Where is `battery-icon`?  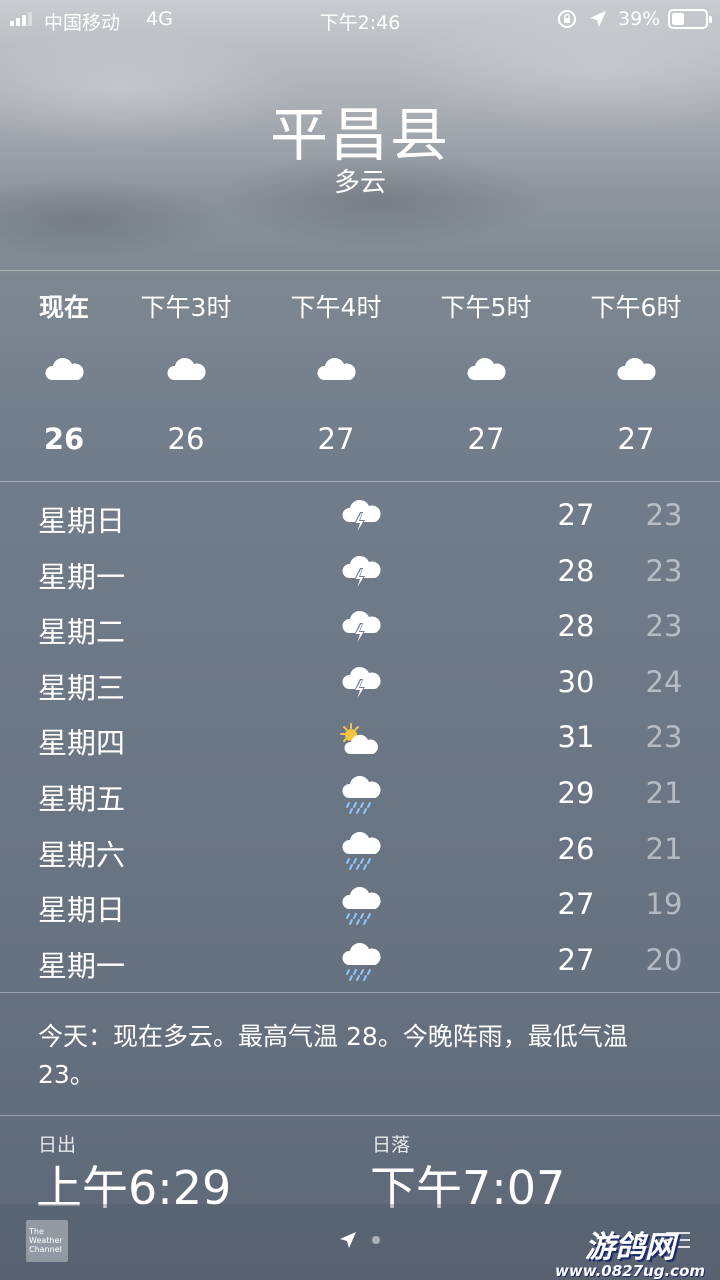 battery-icon is located at coordinates (690, 19).